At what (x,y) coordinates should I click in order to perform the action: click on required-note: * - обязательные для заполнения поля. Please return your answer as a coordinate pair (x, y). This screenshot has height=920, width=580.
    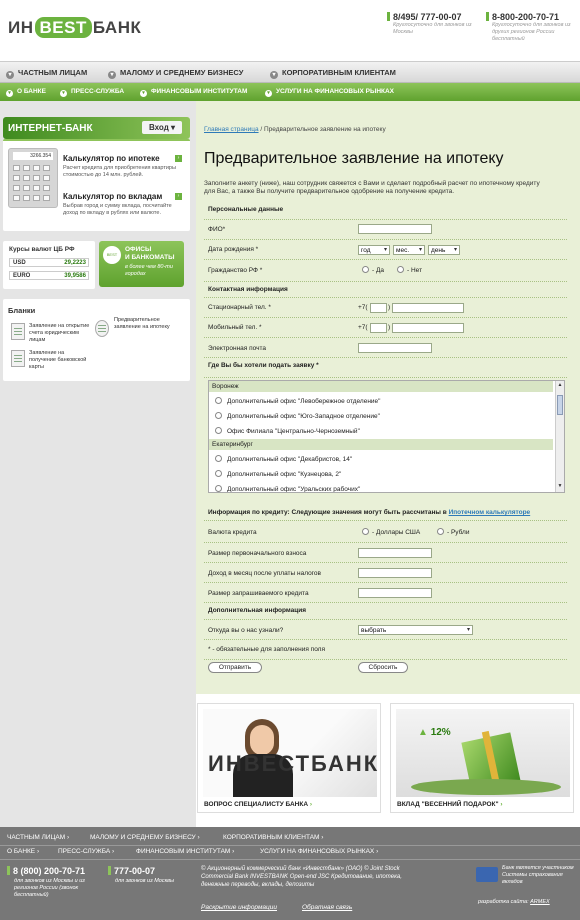
    Looking at the image, I should click on (266, 649).